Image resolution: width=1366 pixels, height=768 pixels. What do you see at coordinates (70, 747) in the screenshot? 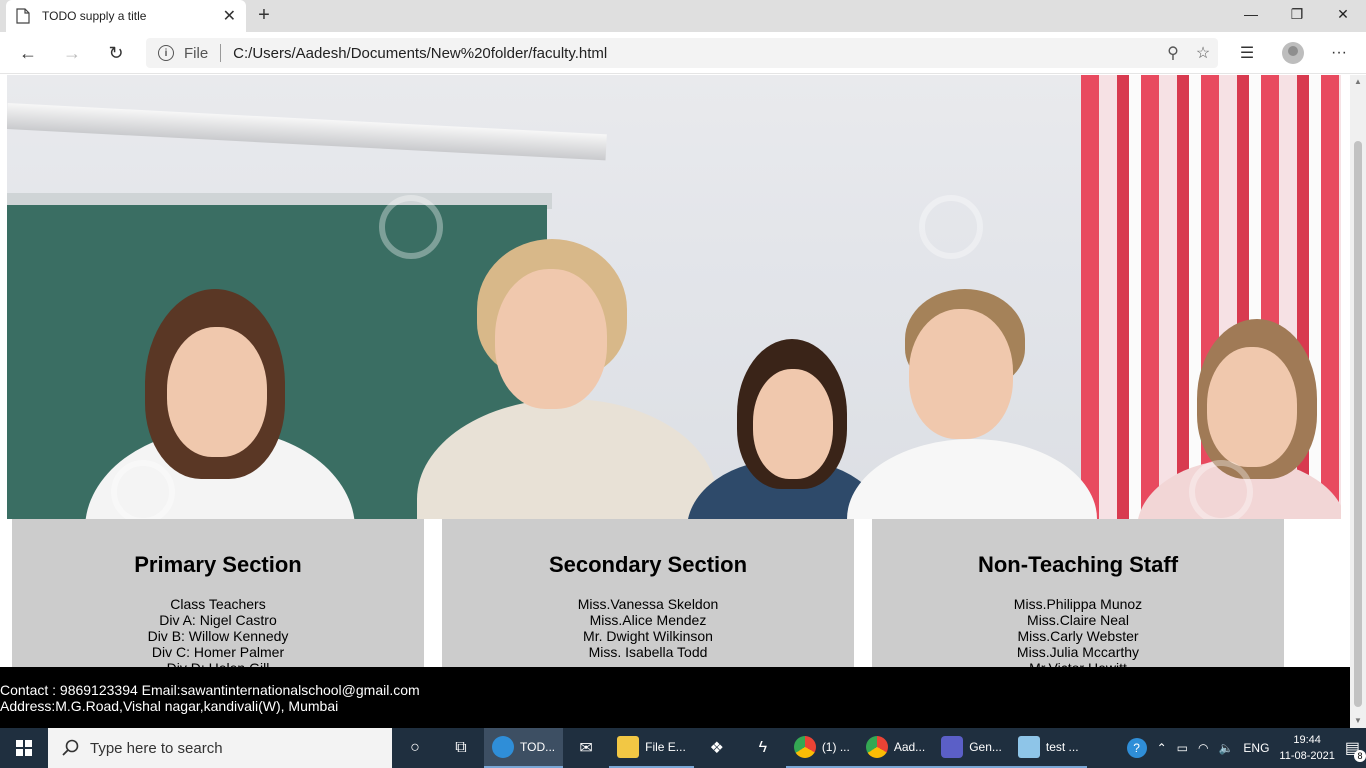
I see `search-icon` at bounding box center [70, 747].